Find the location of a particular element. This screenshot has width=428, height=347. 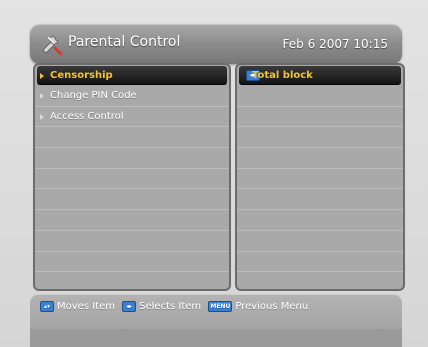

previous-menu-hint: Previous Menu is located at coordinates (272, 306).